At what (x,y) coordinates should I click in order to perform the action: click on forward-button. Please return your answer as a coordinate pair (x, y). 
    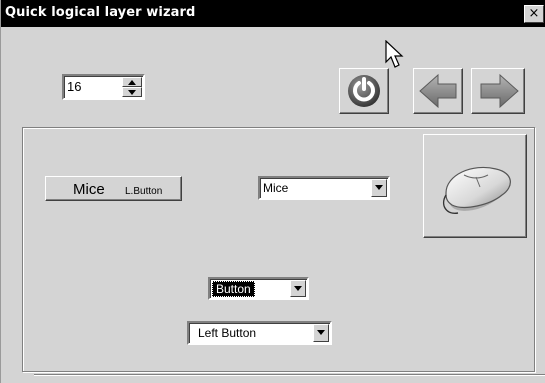
    Looking at the image, I should click on (498, 91).